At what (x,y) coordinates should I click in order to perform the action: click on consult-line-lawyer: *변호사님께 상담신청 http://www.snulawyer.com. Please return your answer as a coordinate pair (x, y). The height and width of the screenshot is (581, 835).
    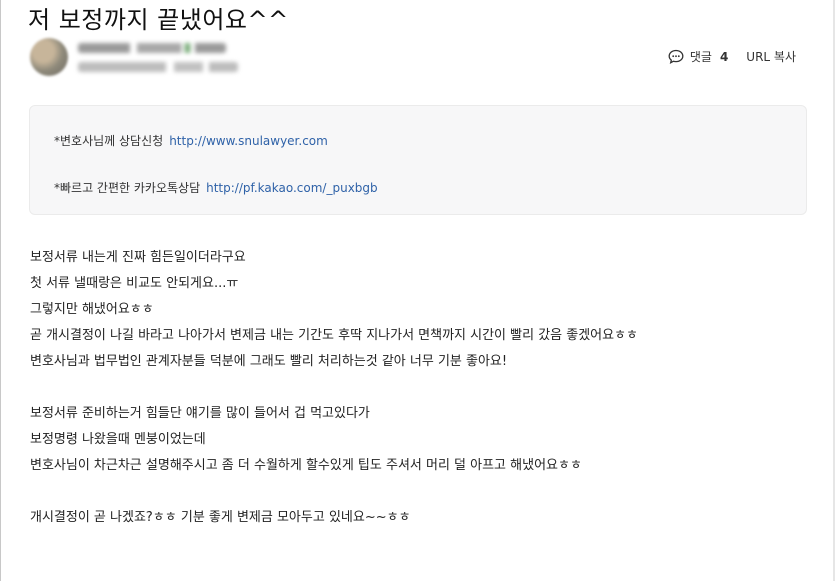
    Looking at the image, I should click on (191, 140).